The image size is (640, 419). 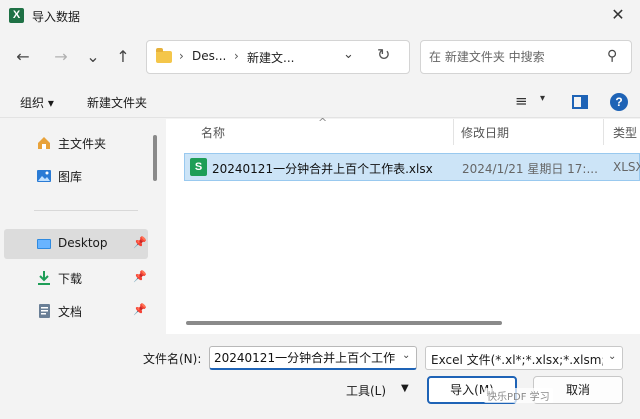 I want to click on desktop-icon, so click(x=44, y=244).